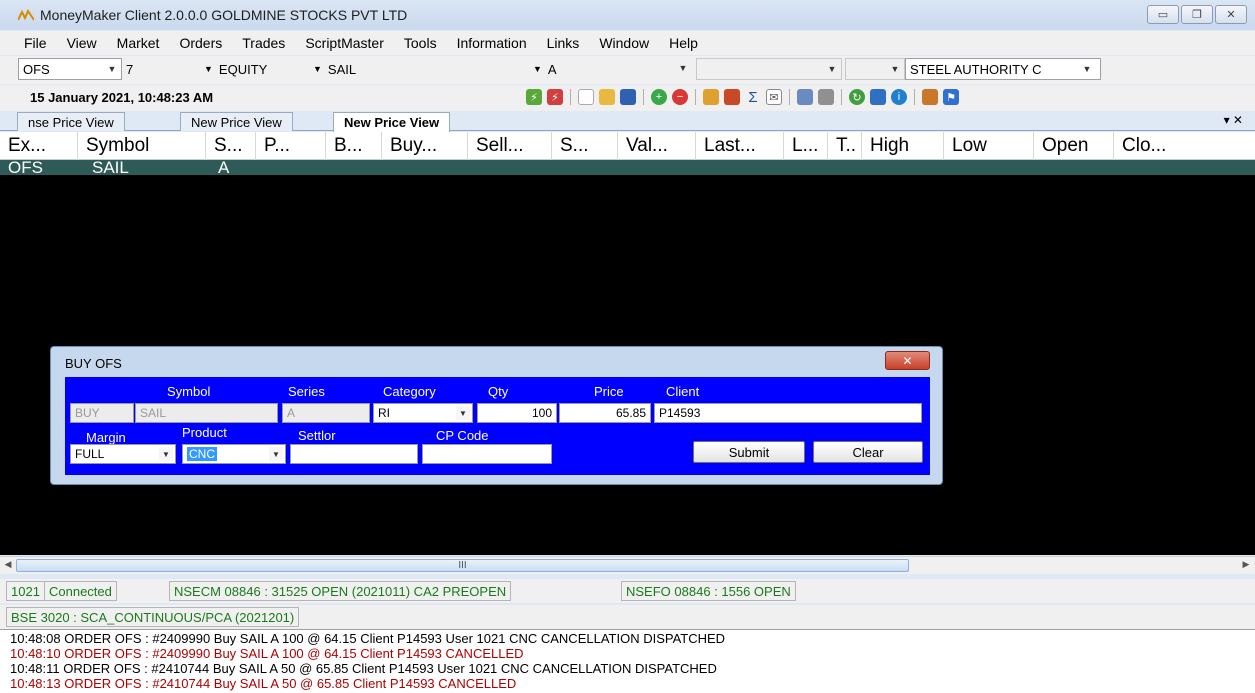  I want to click on number-value: 7, so click(130, 69).